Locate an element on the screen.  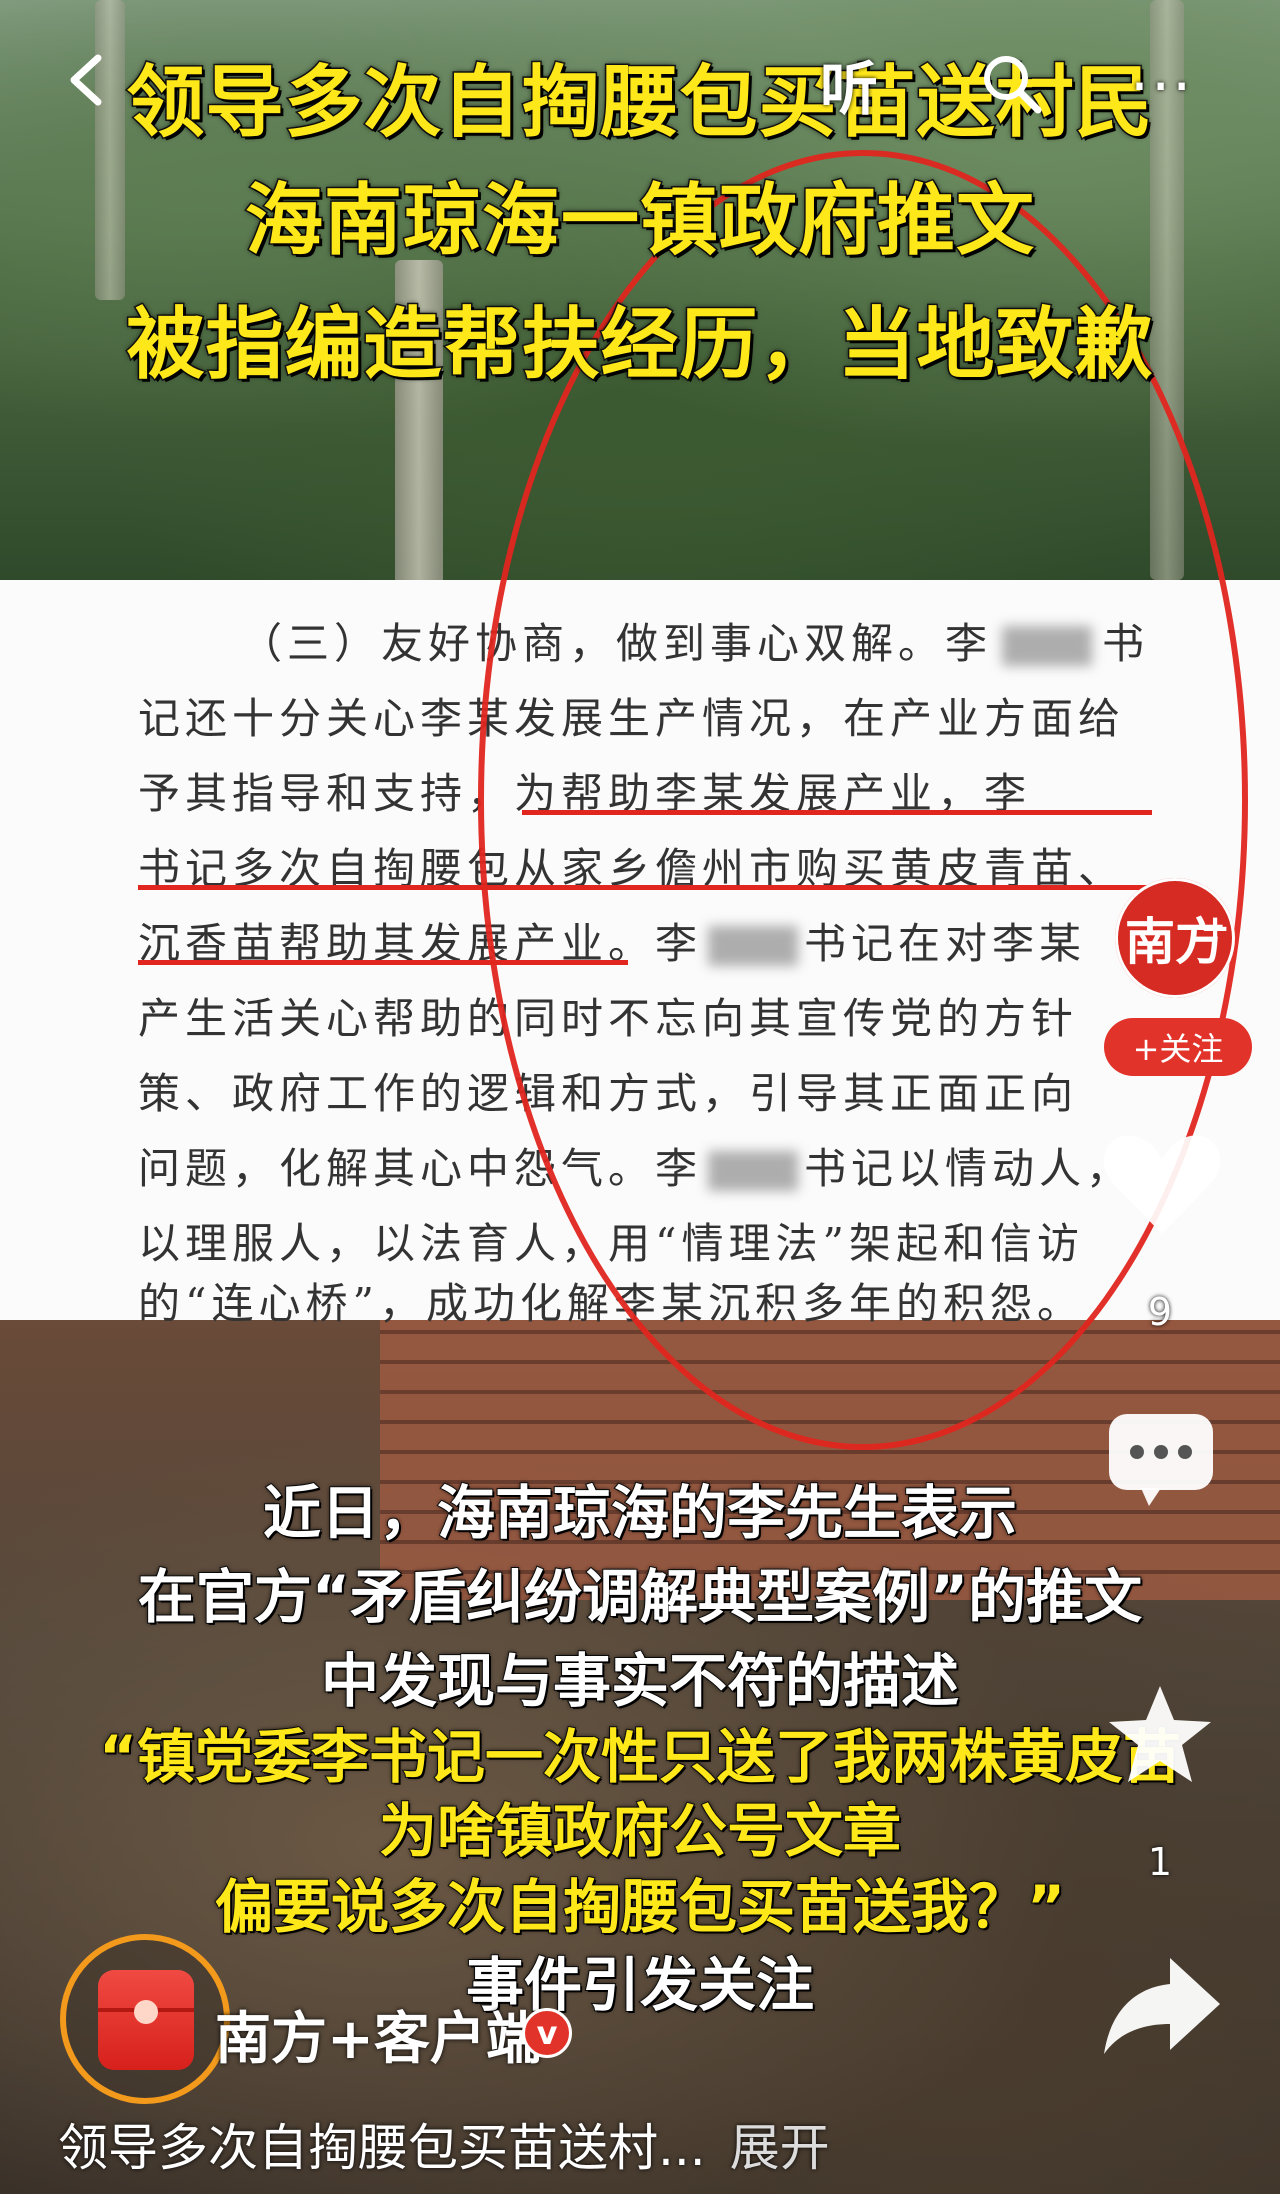
more-options-icon: ··· is located at coordinates (1161, 87).